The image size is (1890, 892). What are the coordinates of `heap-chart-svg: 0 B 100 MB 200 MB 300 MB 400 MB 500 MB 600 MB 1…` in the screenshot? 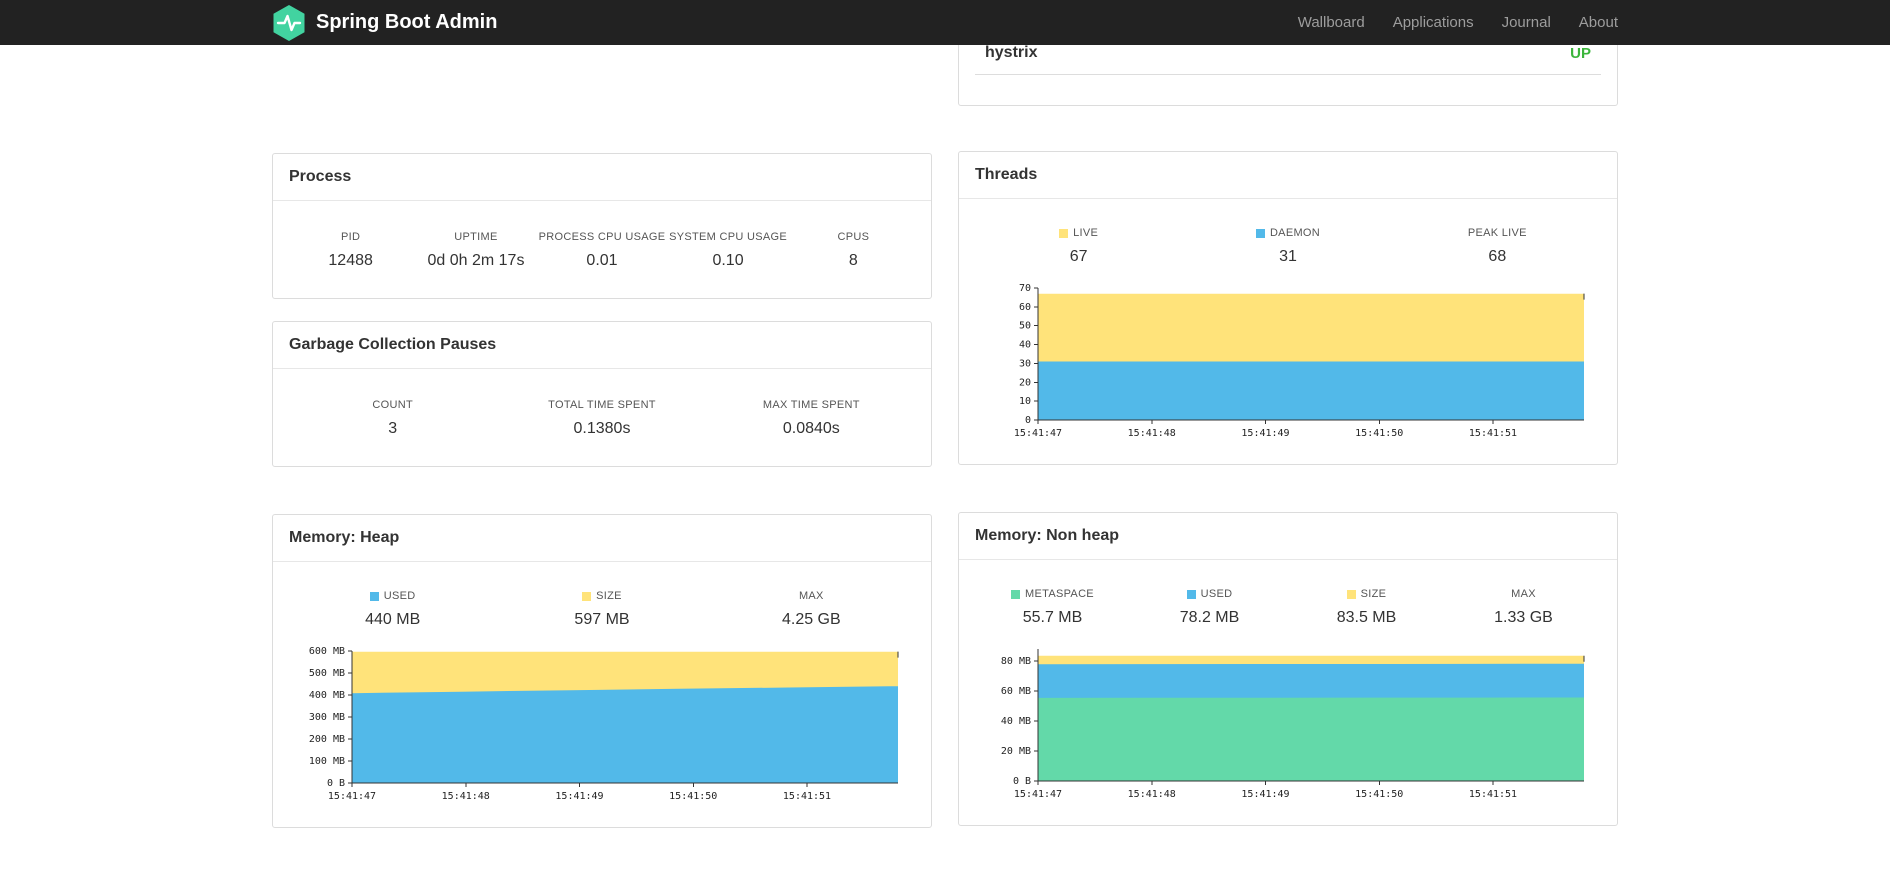 It's located at (604, 724).